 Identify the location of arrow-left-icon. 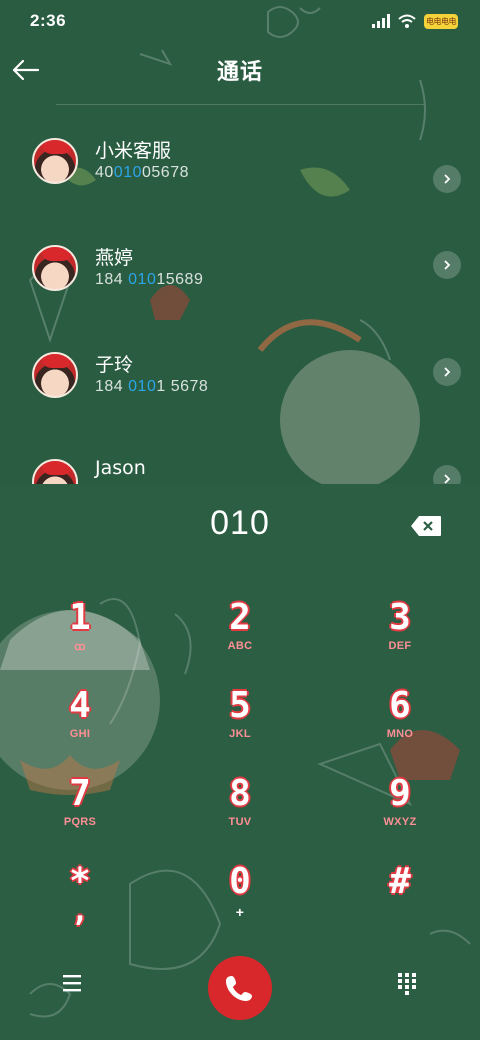
(26, 70).